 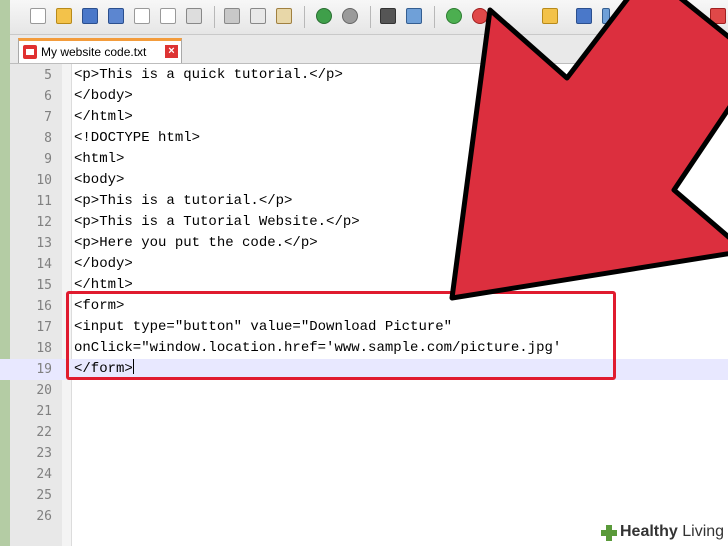 What do you see at coordinates (672, 531) in the screenshot?
I see `watermark-text: Healthy Living` at bounding box center [672, 531].